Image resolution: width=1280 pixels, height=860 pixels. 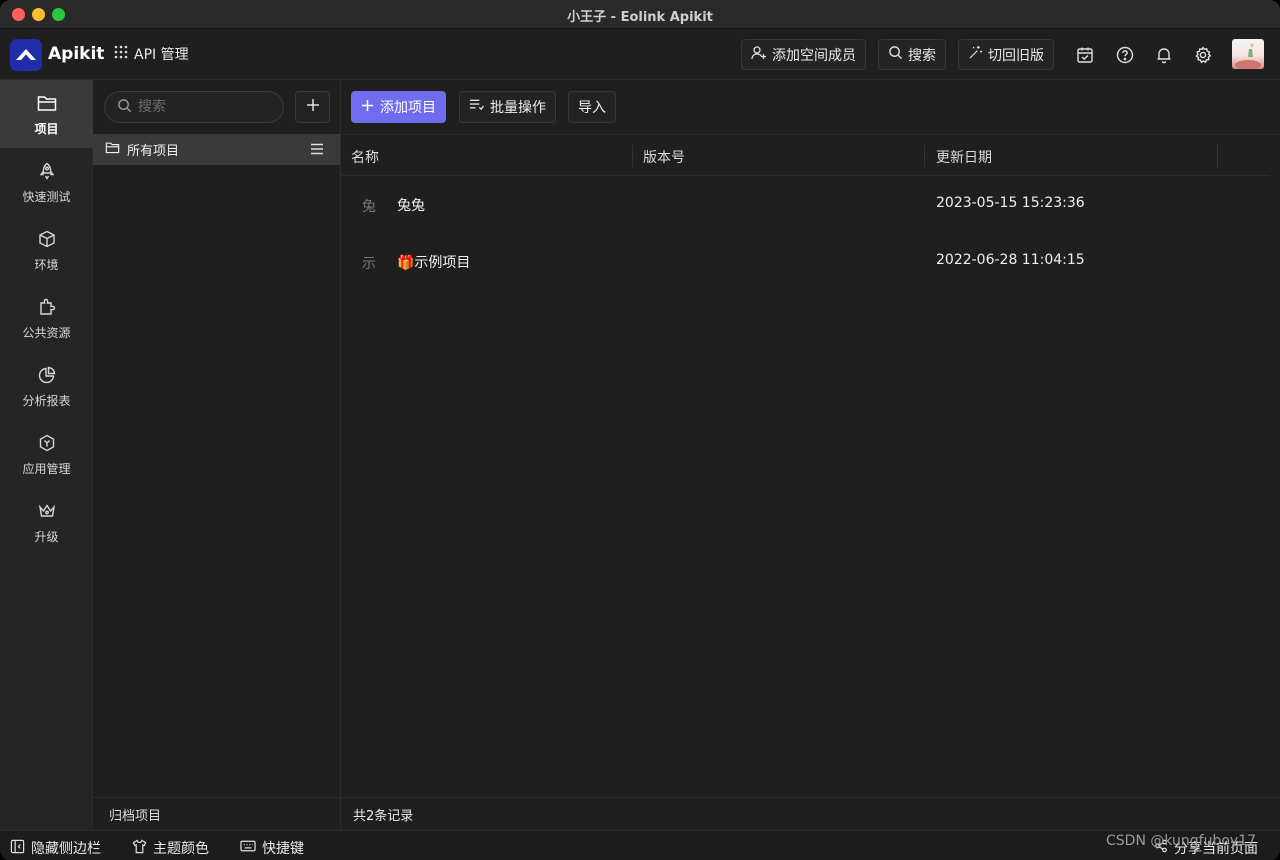 I want to click on project-search-box, so click(x=194, y=107).